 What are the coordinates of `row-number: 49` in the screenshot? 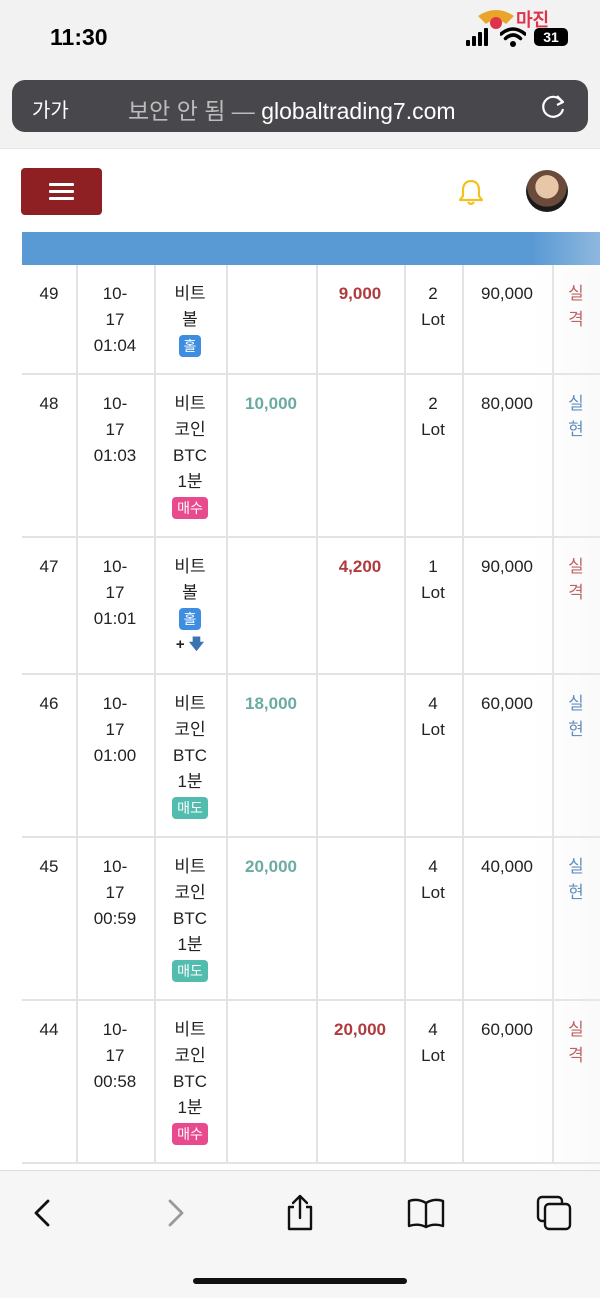 It's located at (49, 293).